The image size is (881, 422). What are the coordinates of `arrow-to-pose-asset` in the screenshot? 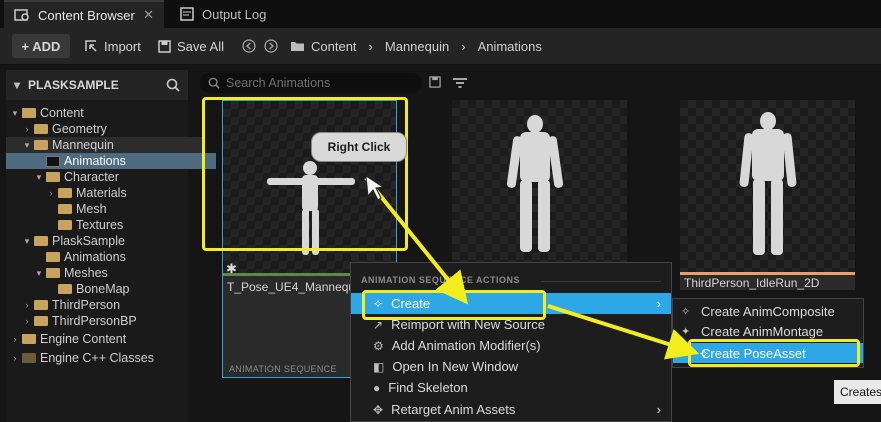 It's located at (623, 332).